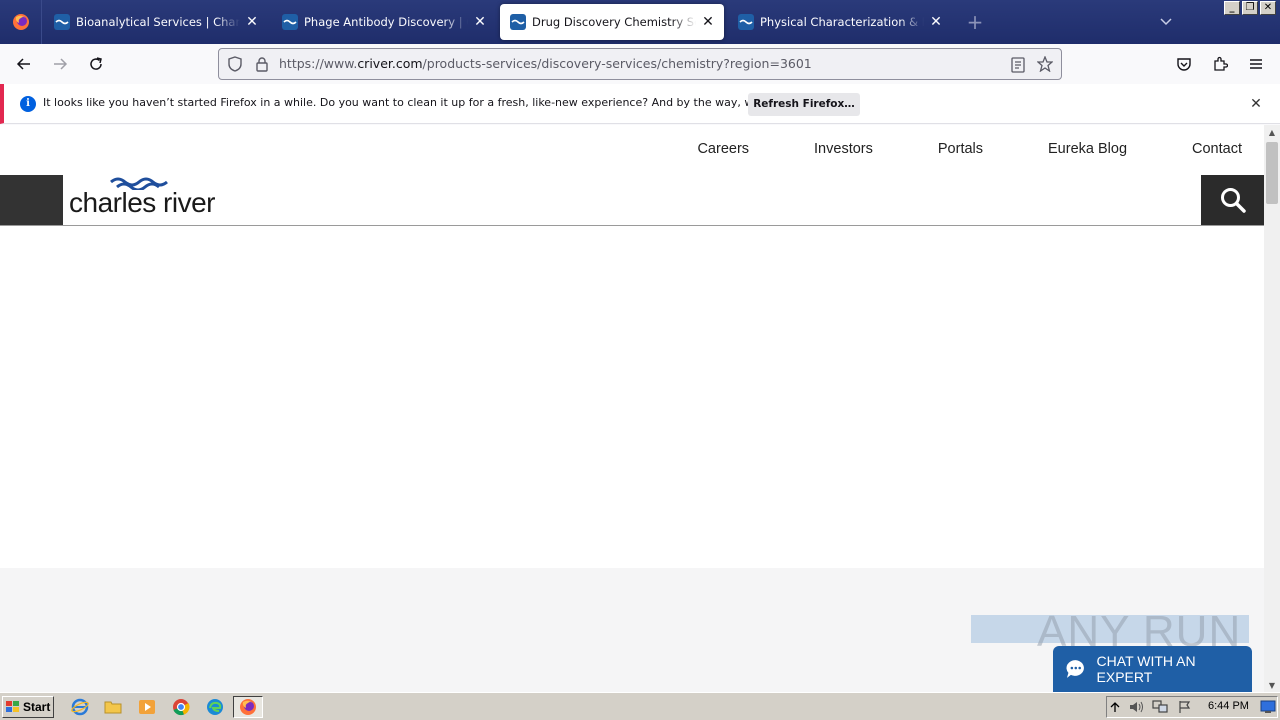 This screenshot has width=1280, height=720. I want to click on media-player-icon, so click(147, 707).